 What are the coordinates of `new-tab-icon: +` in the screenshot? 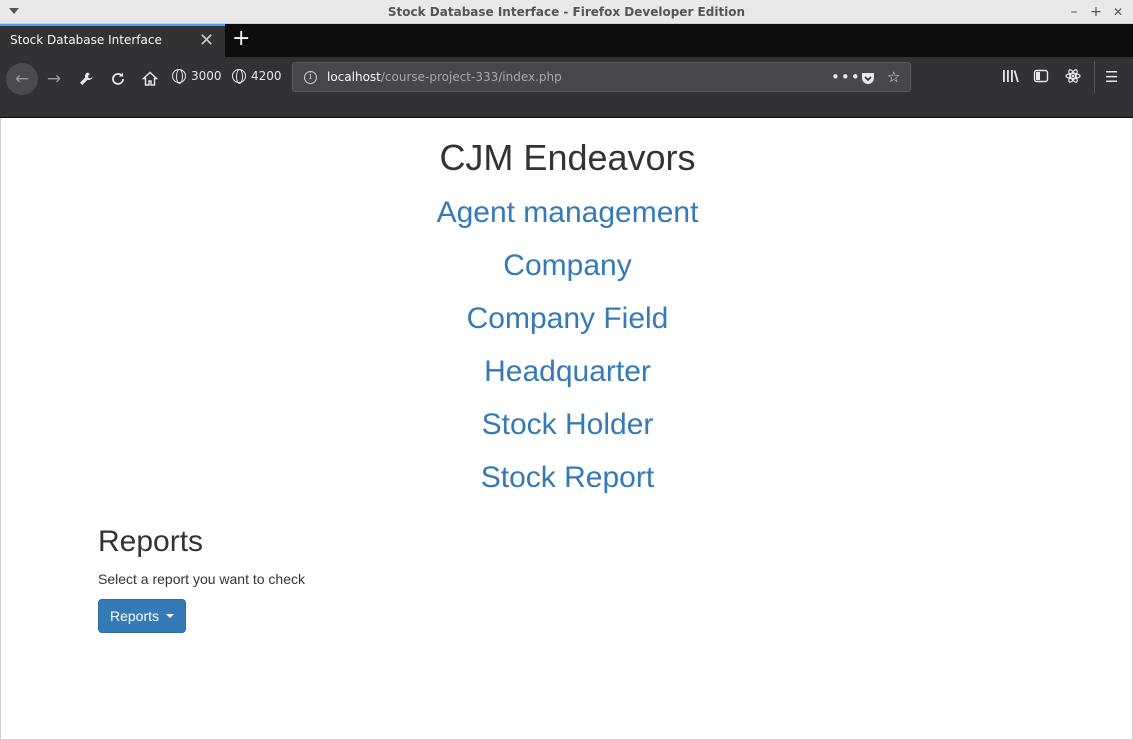 It's located at (241, 39).